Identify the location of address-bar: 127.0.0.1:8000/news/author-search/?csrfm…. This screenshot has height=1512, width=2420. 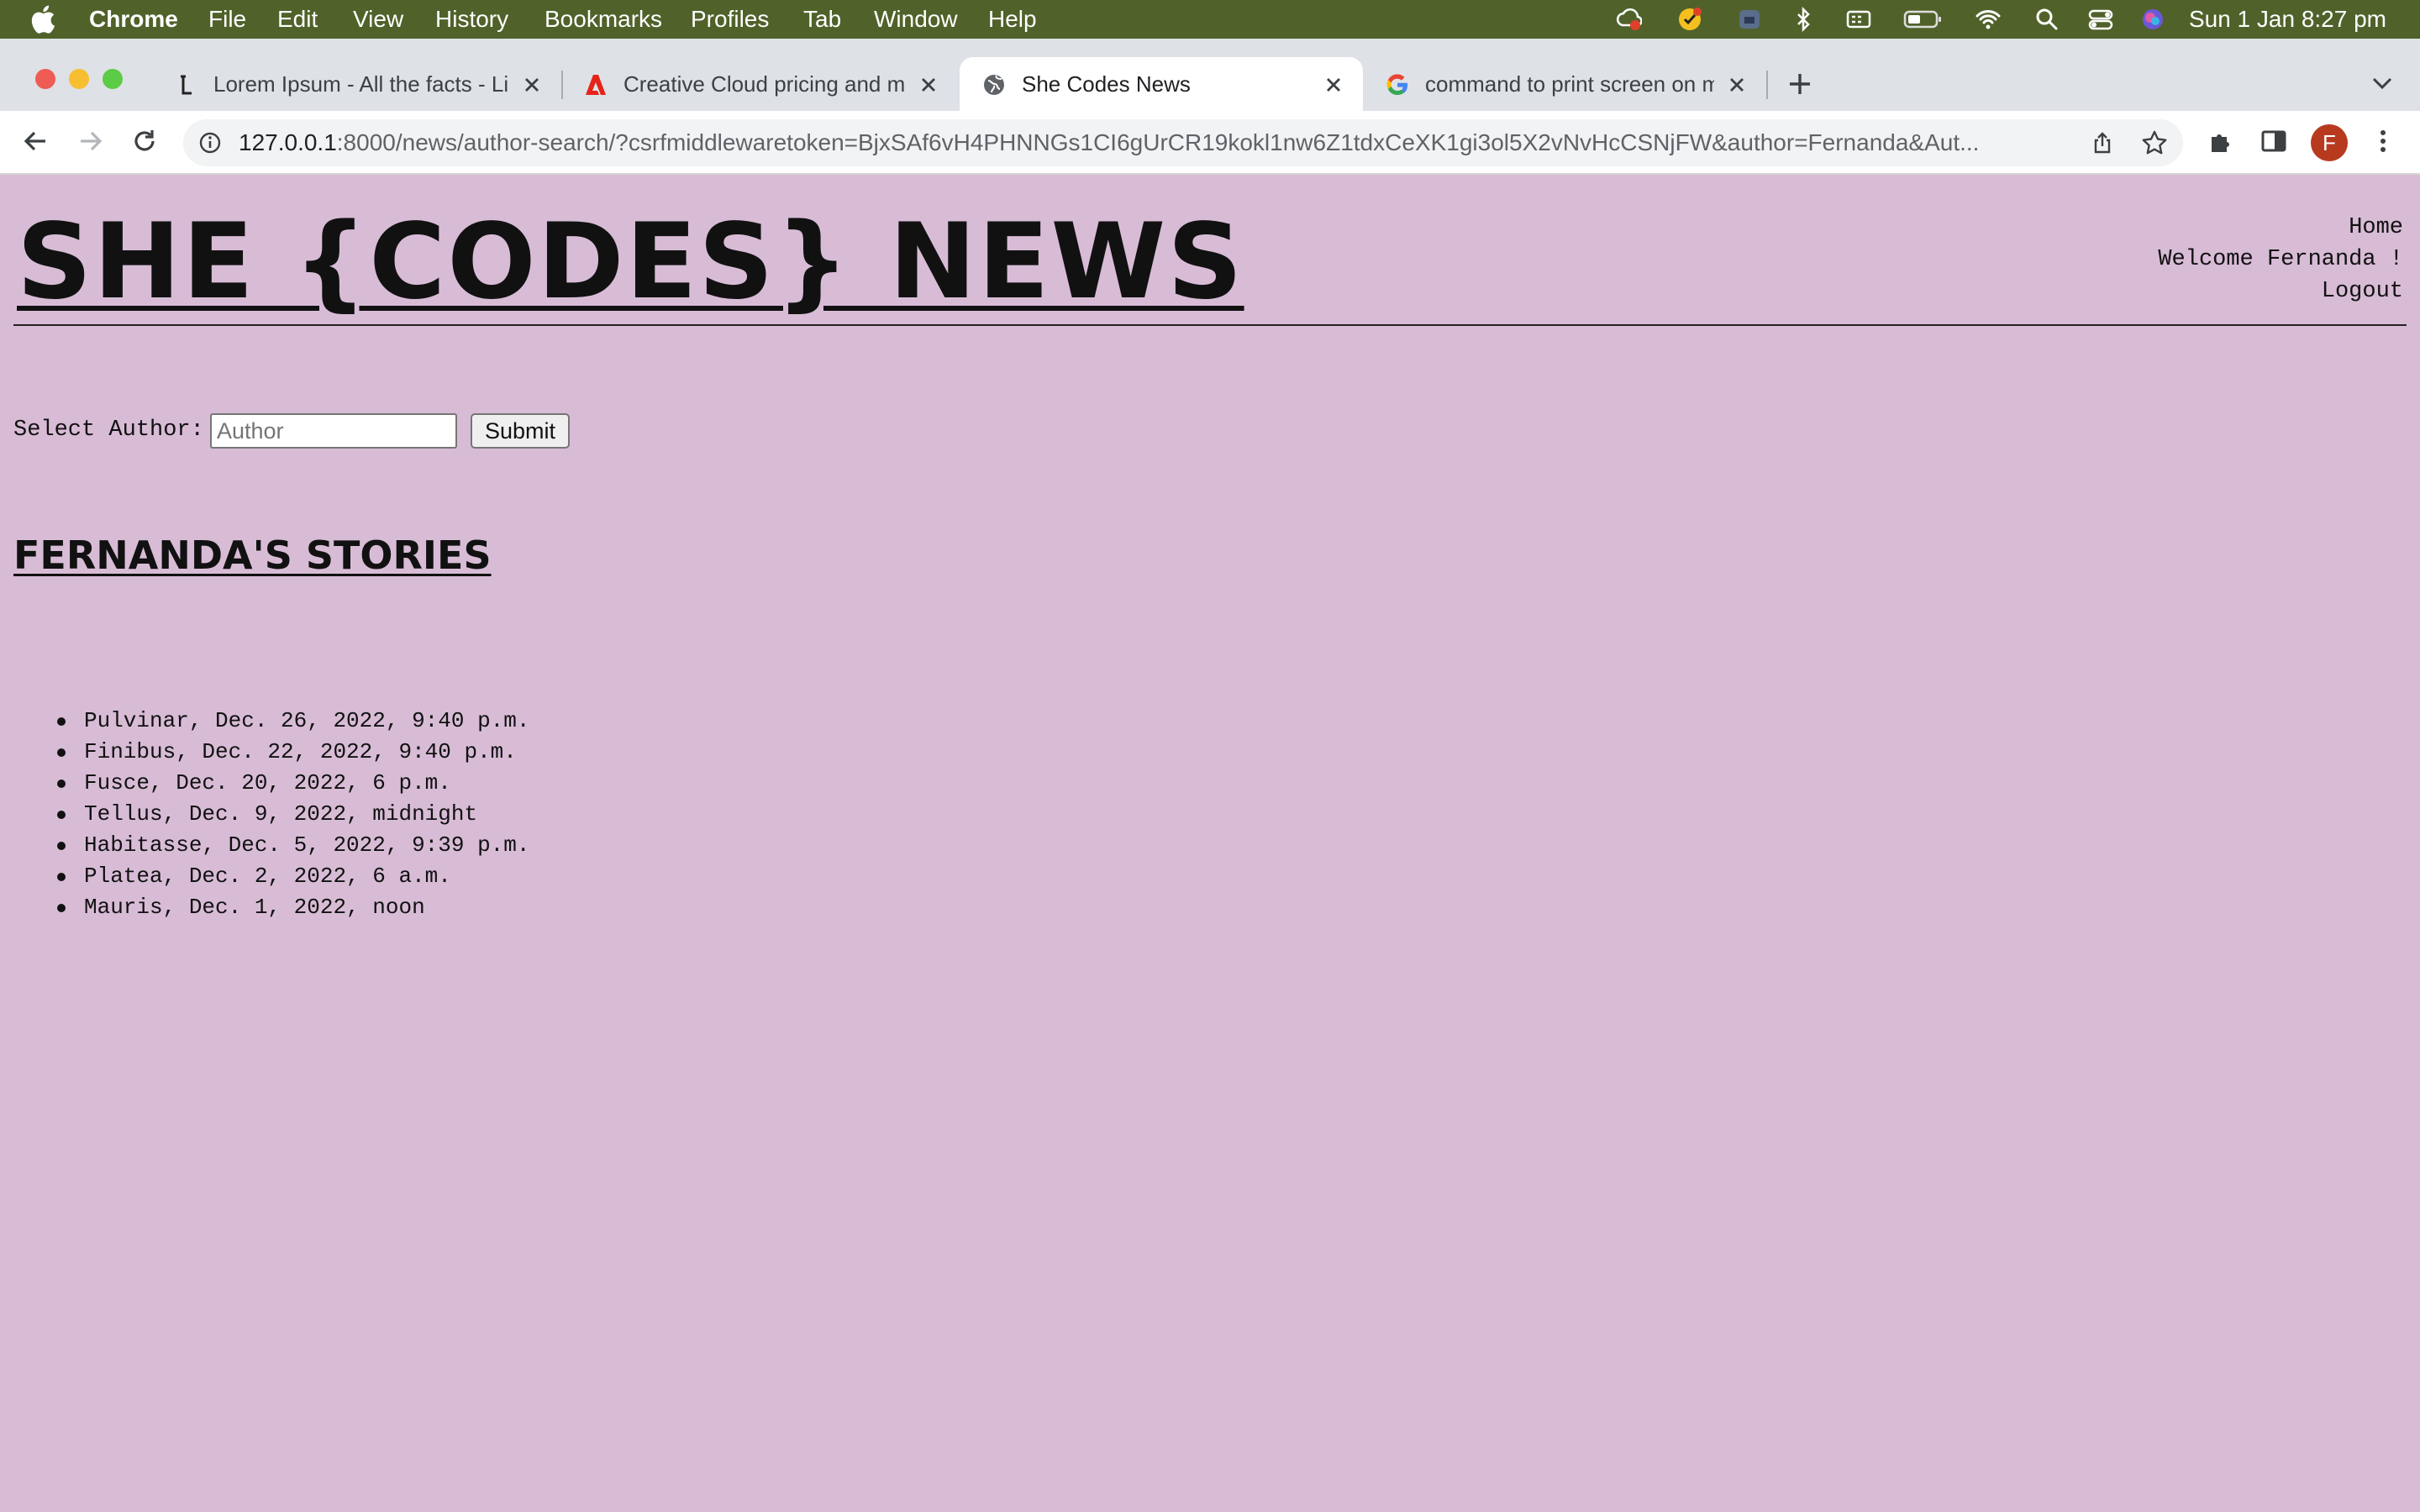
(1183, 142).